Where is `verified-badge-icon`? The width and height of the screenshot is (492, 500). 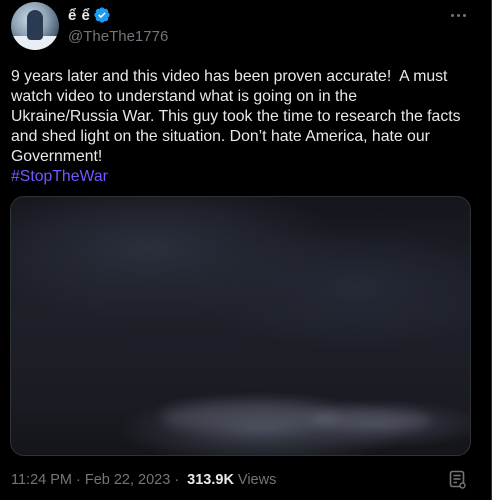 verified-badge-icon is located at coordinates (102, 15).